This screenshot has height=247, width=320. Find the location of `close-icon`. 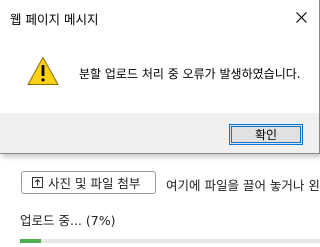

close-icon is located at coordinates (301, 17).